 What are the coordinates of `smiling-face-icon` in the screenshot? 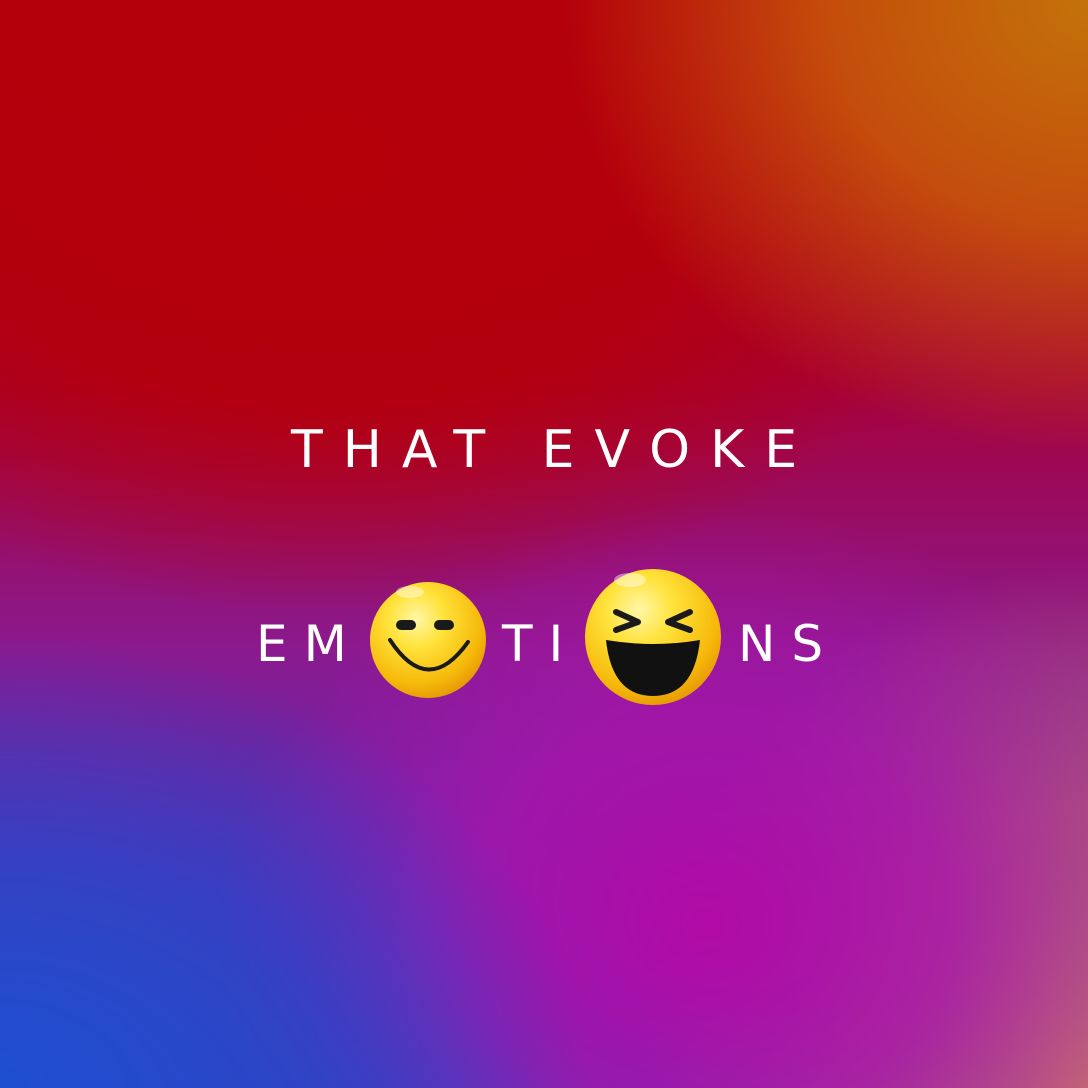 It's located at (428, 640).